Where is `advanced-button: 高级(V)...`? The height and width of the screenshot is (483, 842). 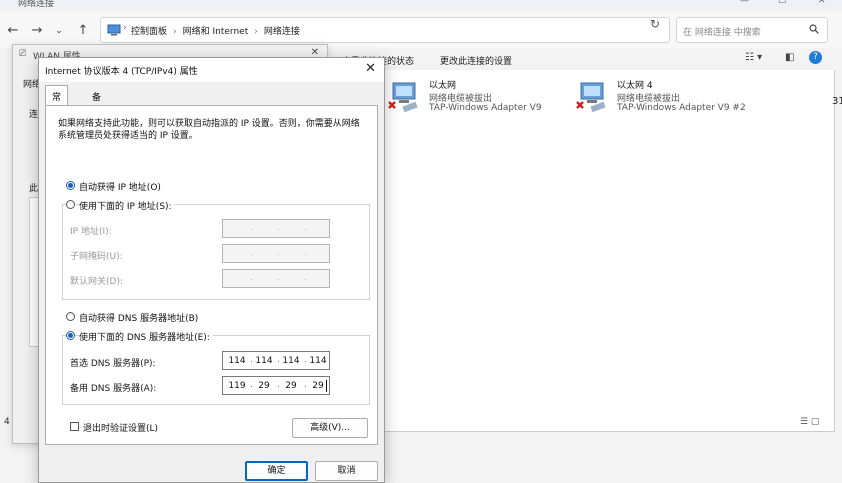
advanced-button: 高级(V)... is located at coordinates (330, 428).